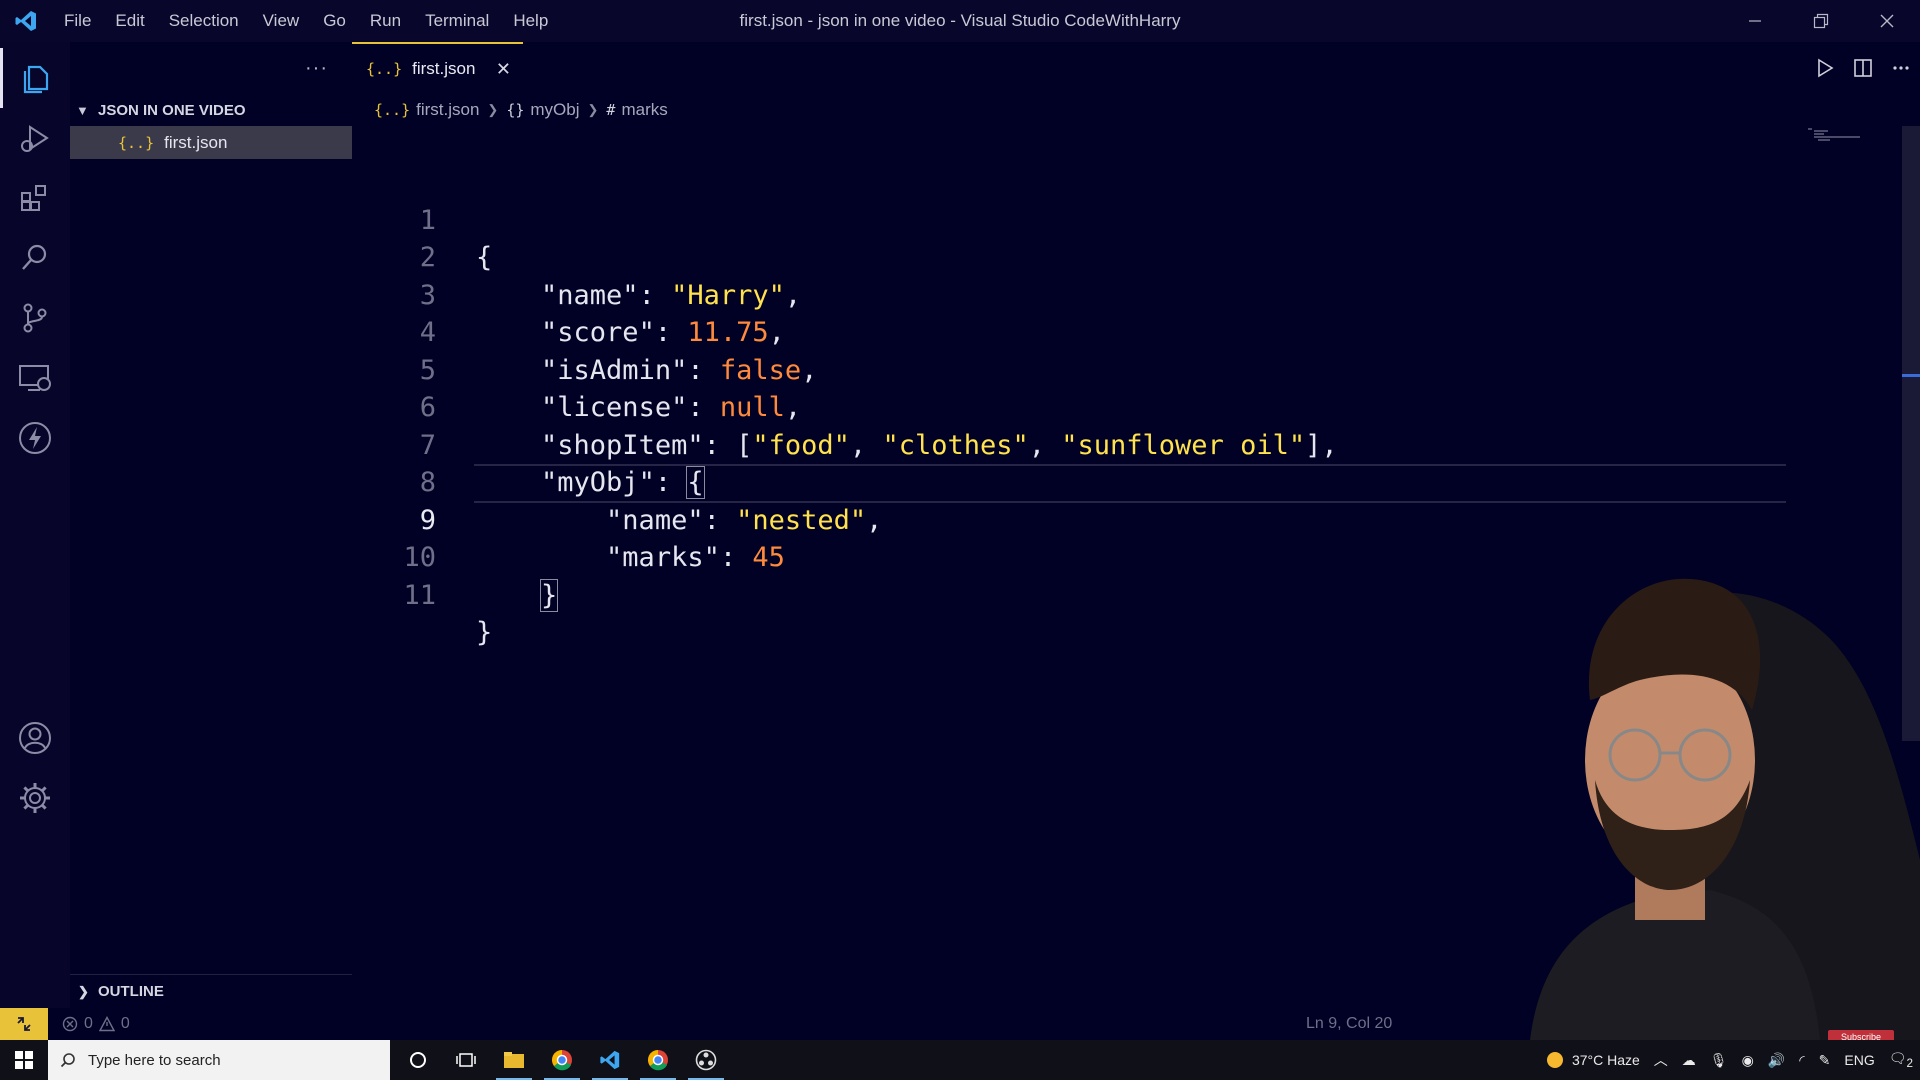 The image size is (1920, 1080). I want to click on outline-label: OUTLINE, so click(131, 991).